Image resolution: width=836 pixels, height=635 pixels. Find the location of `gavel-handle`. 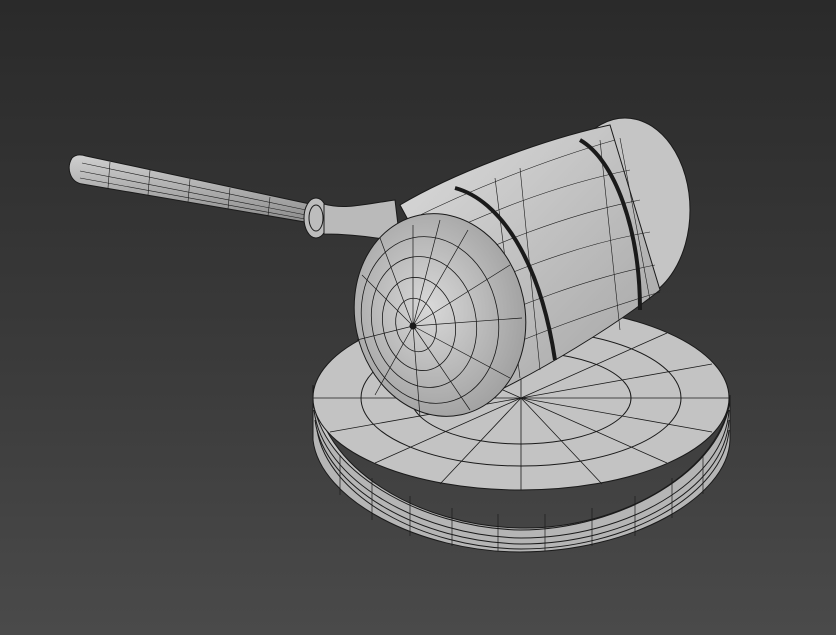

gavel-handle is located at coordinates (234, 198).